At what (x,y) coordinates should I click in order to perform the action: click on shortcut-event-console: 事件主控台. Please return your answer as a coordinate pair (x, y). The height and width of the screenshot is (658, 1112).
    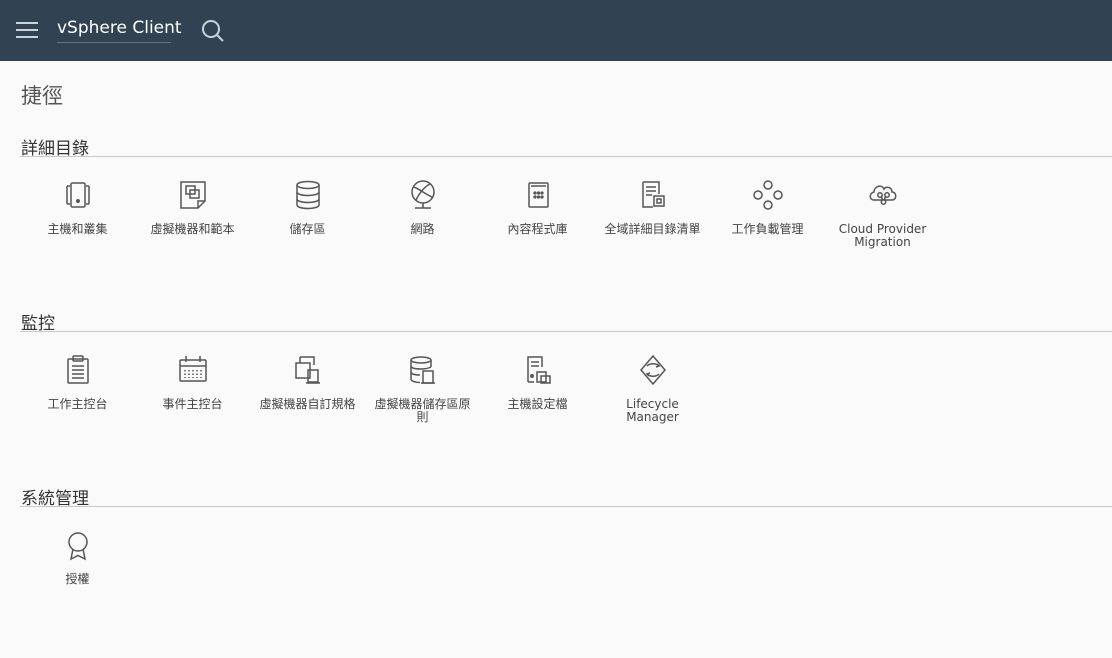
    Looking at the image, I should click on (192, 381).